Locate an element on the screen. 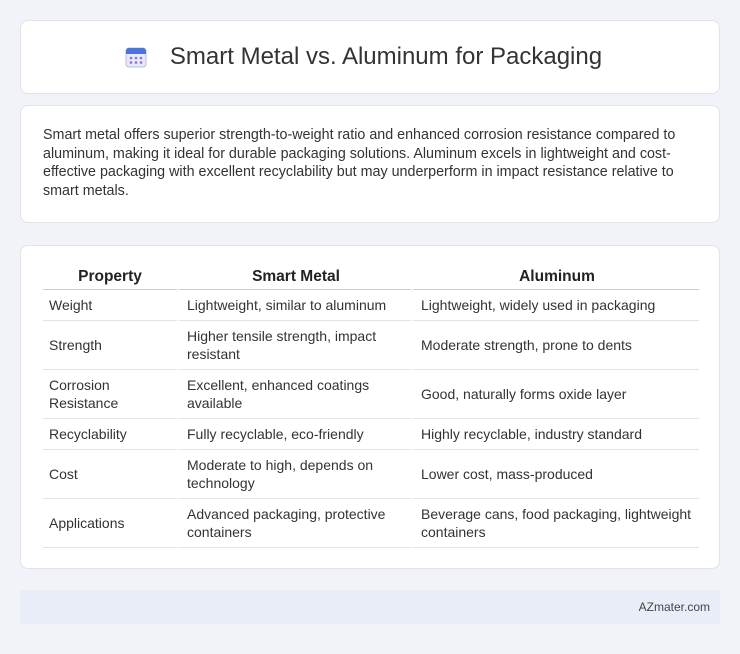 The image size is (740, 654). table-cell-property: Applications is located at coordinates (110, 523).